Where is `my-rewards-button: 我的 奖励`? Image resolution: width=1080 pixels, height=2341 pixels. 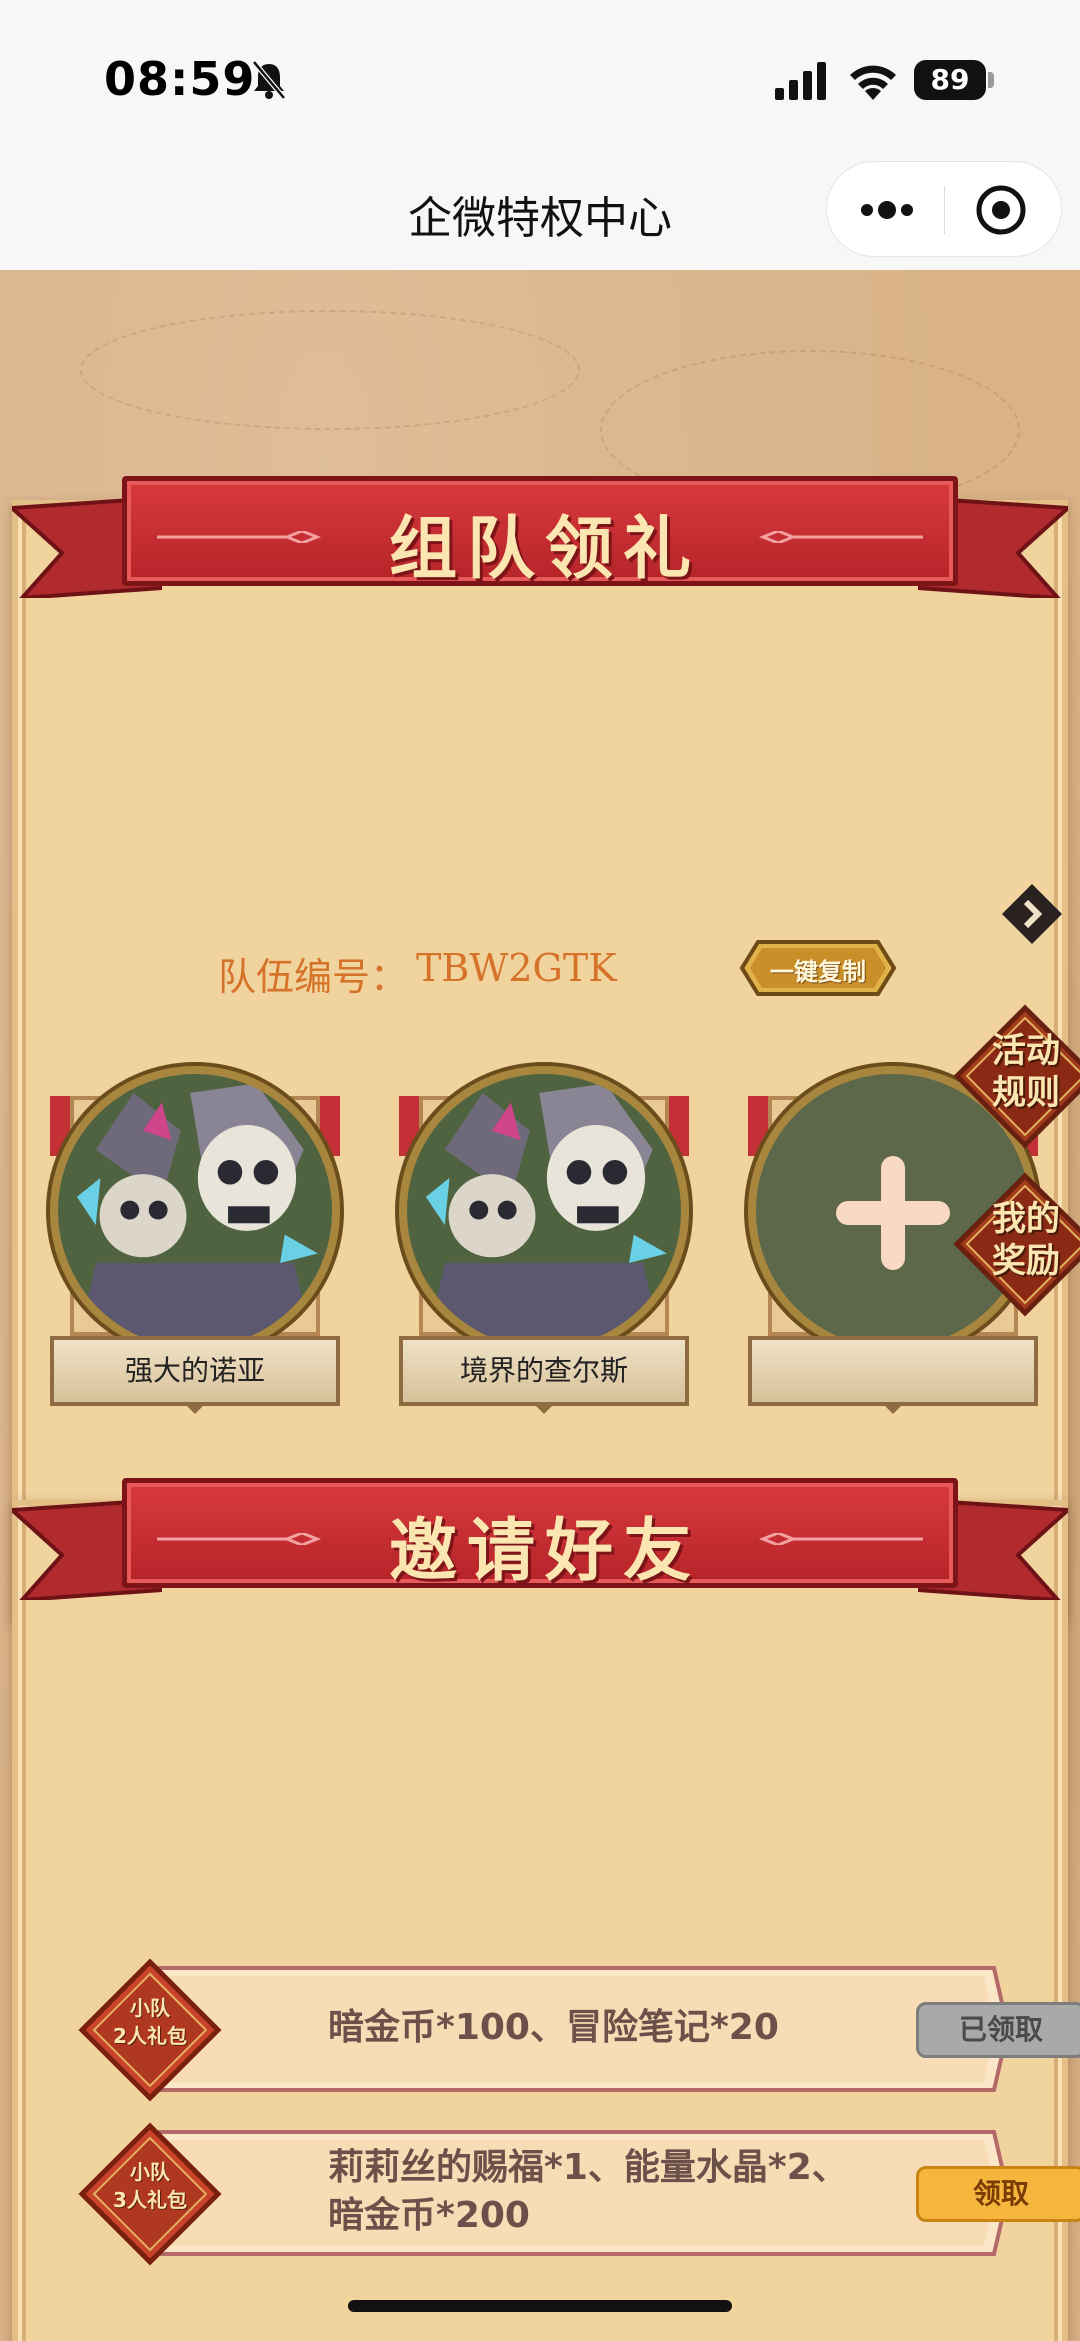 my-rewards-button: 我的 奖励 is located at coordinates (1016, 1244).